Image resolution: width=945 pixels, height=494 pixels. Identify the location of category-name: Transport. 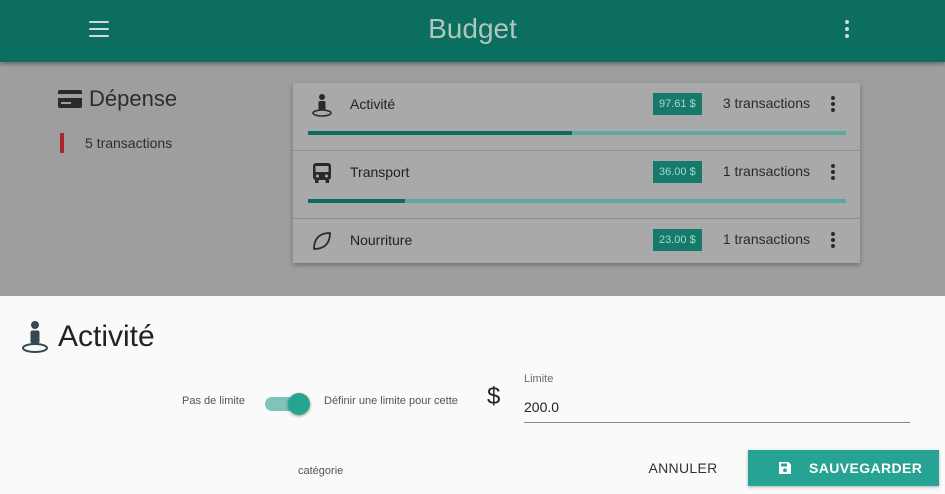
(380, 172).